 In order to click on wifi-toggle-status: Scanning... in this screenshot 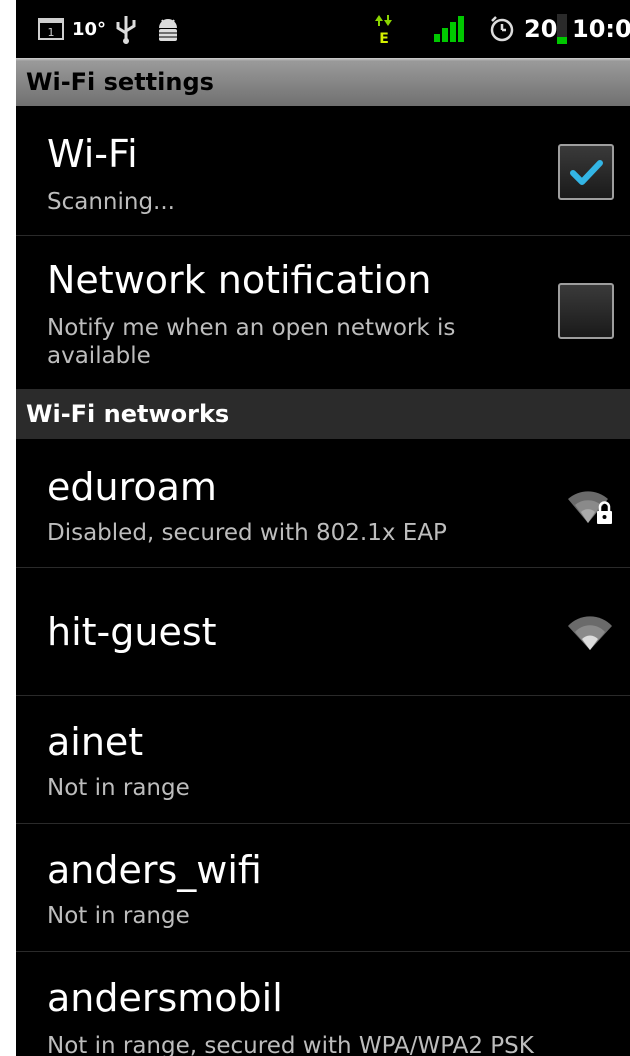, I will do `click(111, 202)`.